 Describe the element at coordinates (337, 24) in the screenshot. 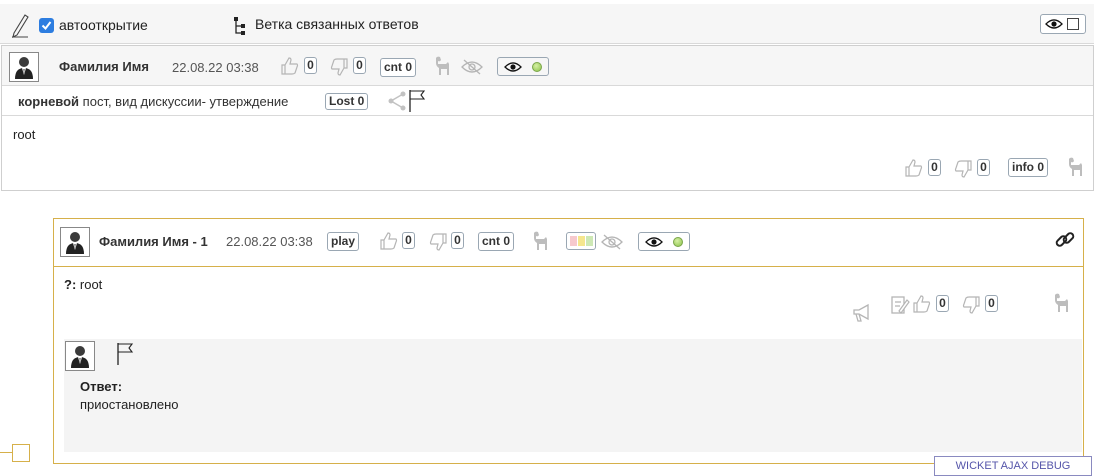

I see `branch-label: Ветка связанных ответов` at that location.